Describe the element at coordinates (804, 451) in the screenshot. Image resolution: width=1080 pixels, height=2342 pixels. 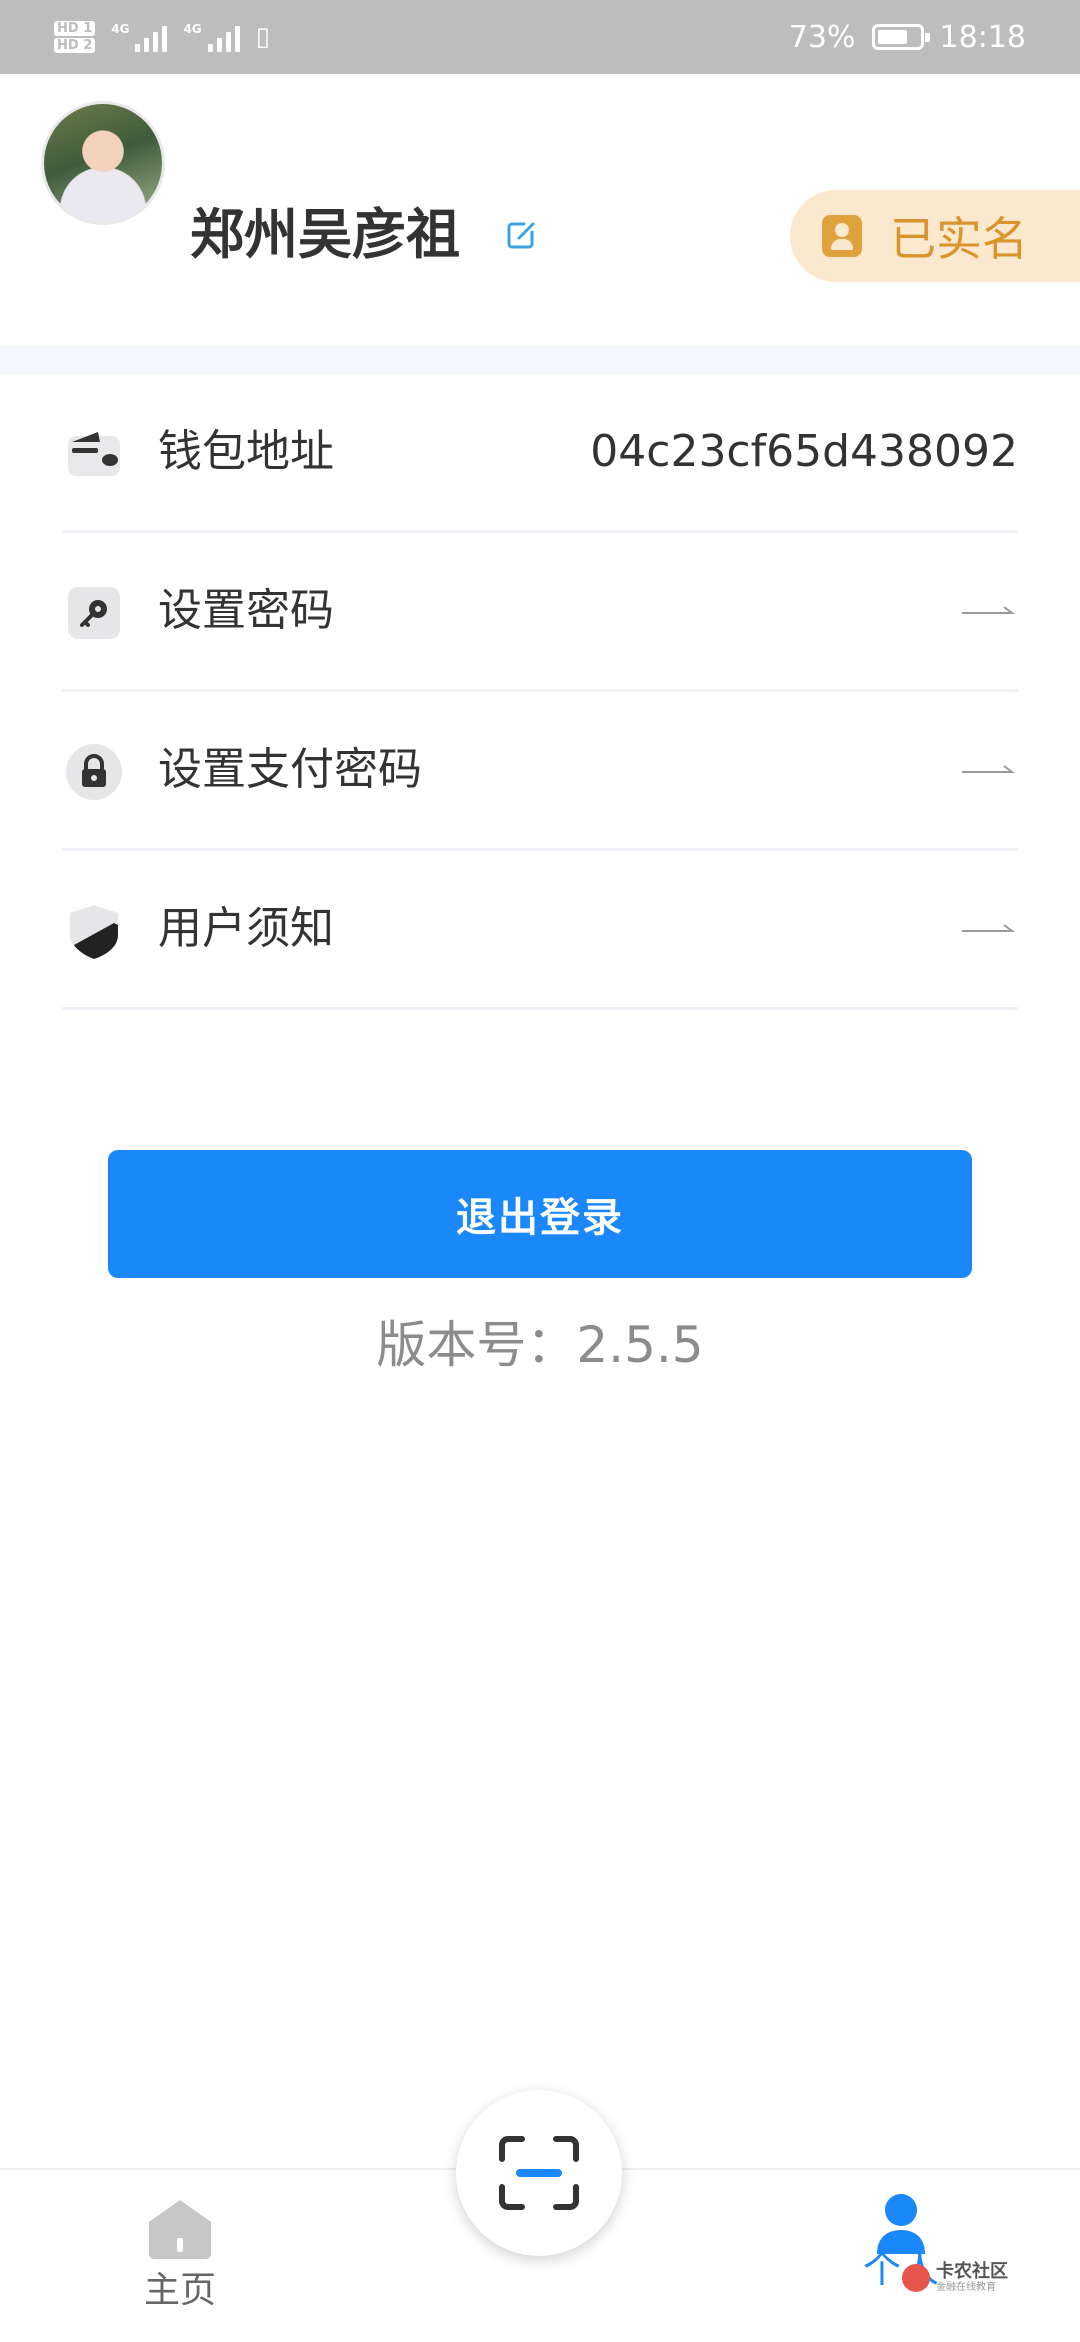
I see `wallet-address-value: 04c23cf65d438092` at that location.